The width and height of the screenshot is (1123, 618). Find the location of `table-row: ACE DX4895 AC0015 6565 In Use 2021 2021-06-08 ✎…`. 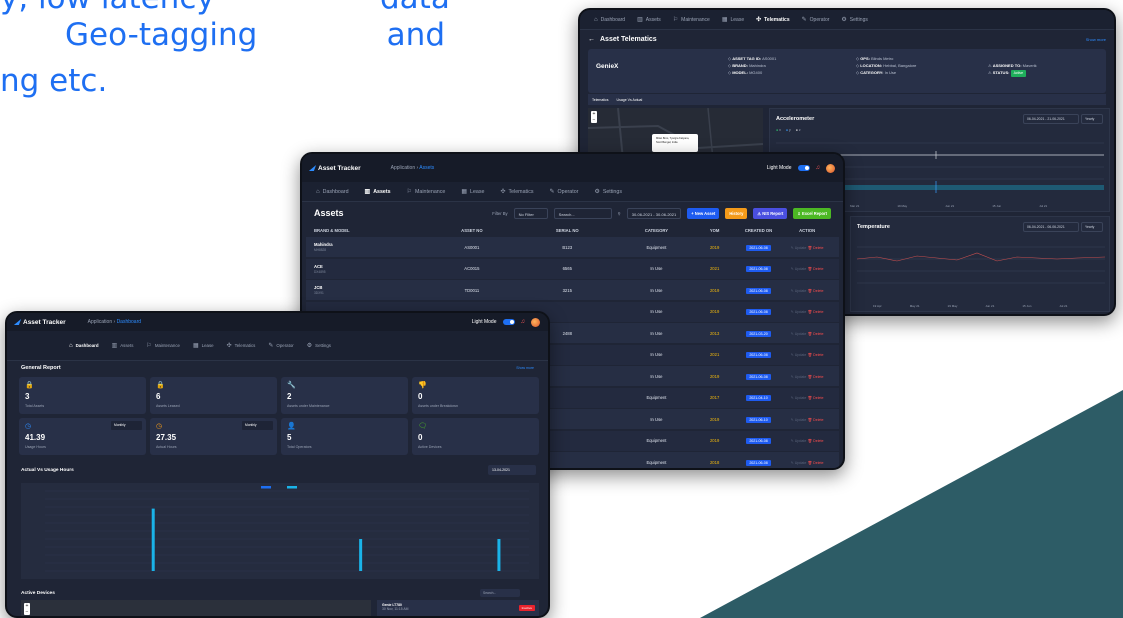

table-row: ACE DX4895 AC0015 6565 In Use 2021 2021-06-08 ✎… is located at coordinates (572, 268).